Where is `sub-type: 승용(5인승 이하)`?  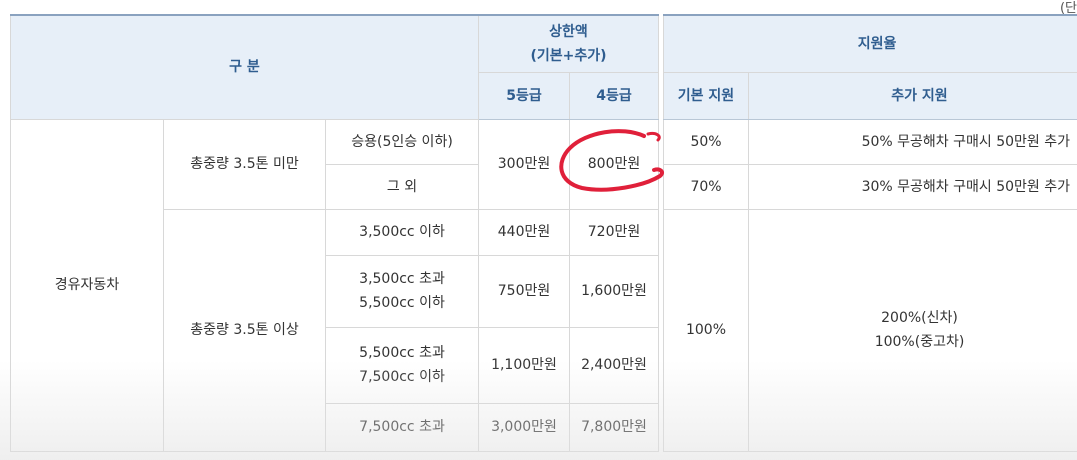
sub-type: 승용(5인승 이하) is located at coordinates (402, 141).